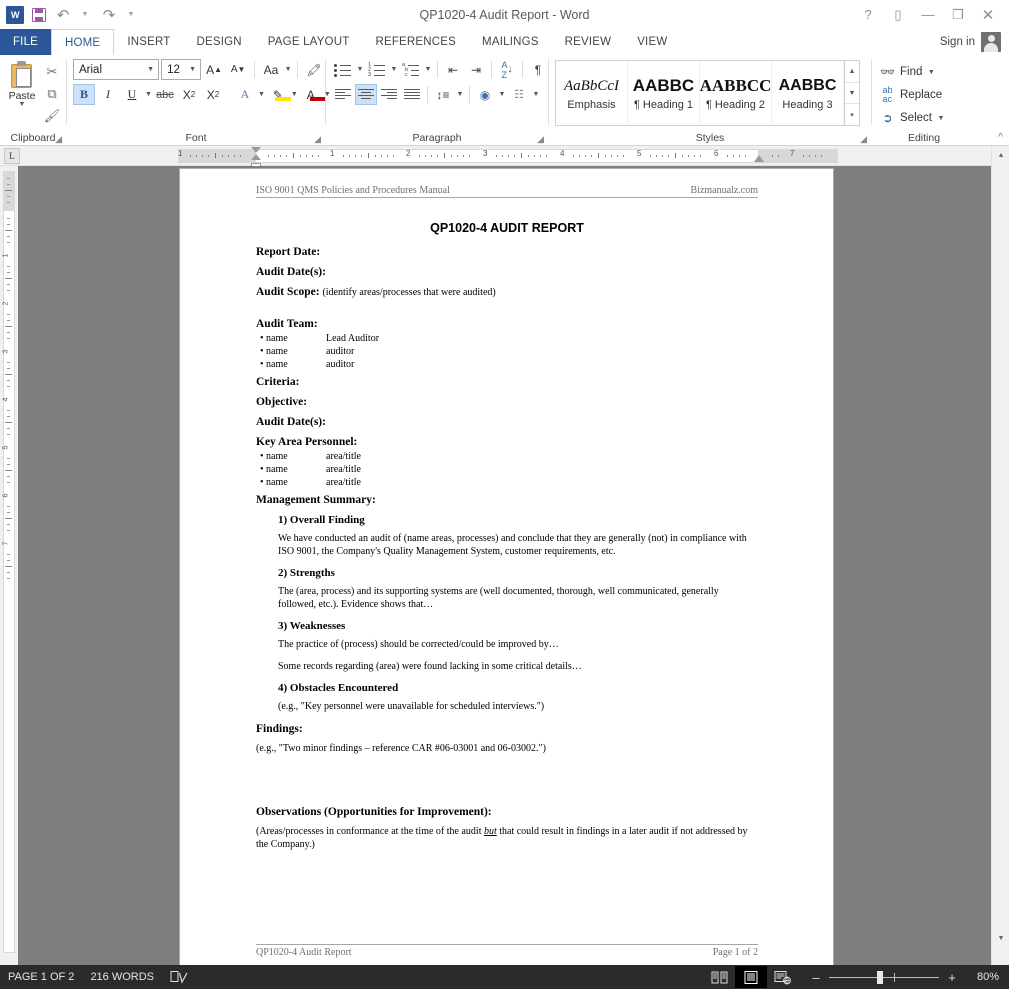 The width and height of the screenshot is (1009, 989). I want to click on justify-button, so click(412, 94).